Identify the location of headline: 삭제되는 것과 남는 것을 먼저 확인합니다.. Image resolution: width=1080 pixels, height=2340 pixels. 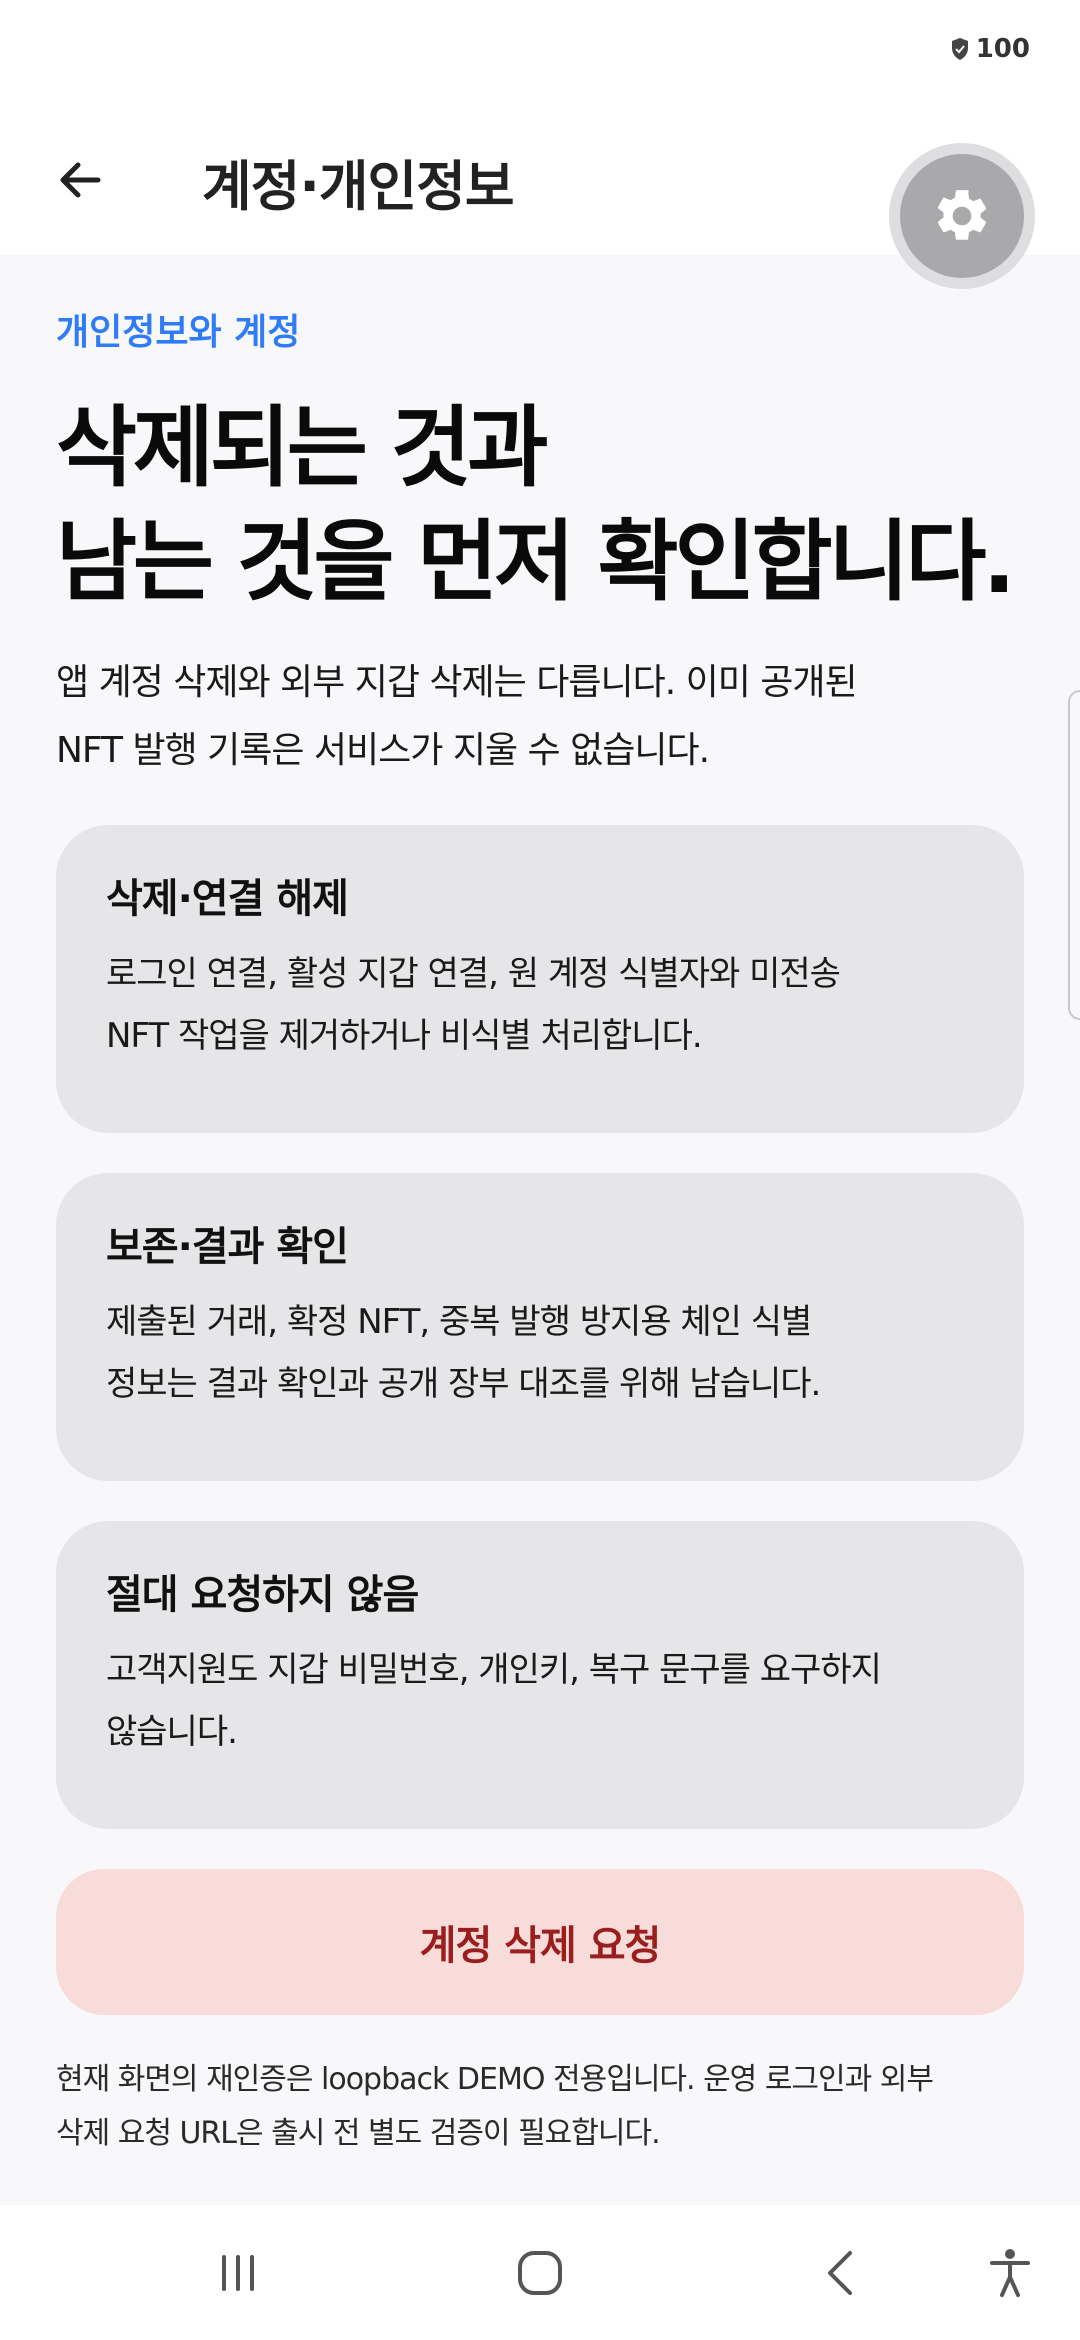
(540, 505).